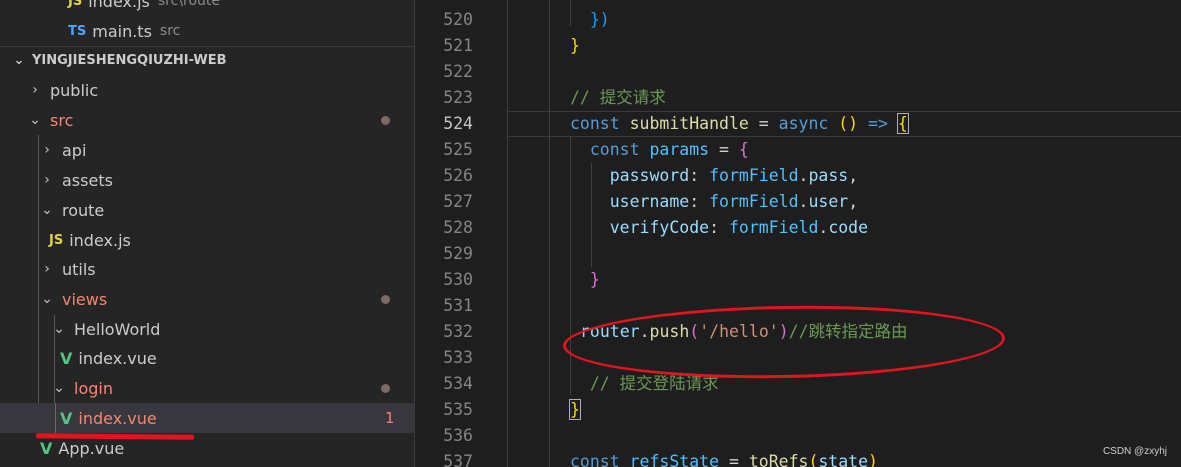 The image size is (1181, 467). Describe the element at coordinates (207, 8) in the screenshot. I see `explorer-item-index-js-route: JS index.js src\route` at that location.